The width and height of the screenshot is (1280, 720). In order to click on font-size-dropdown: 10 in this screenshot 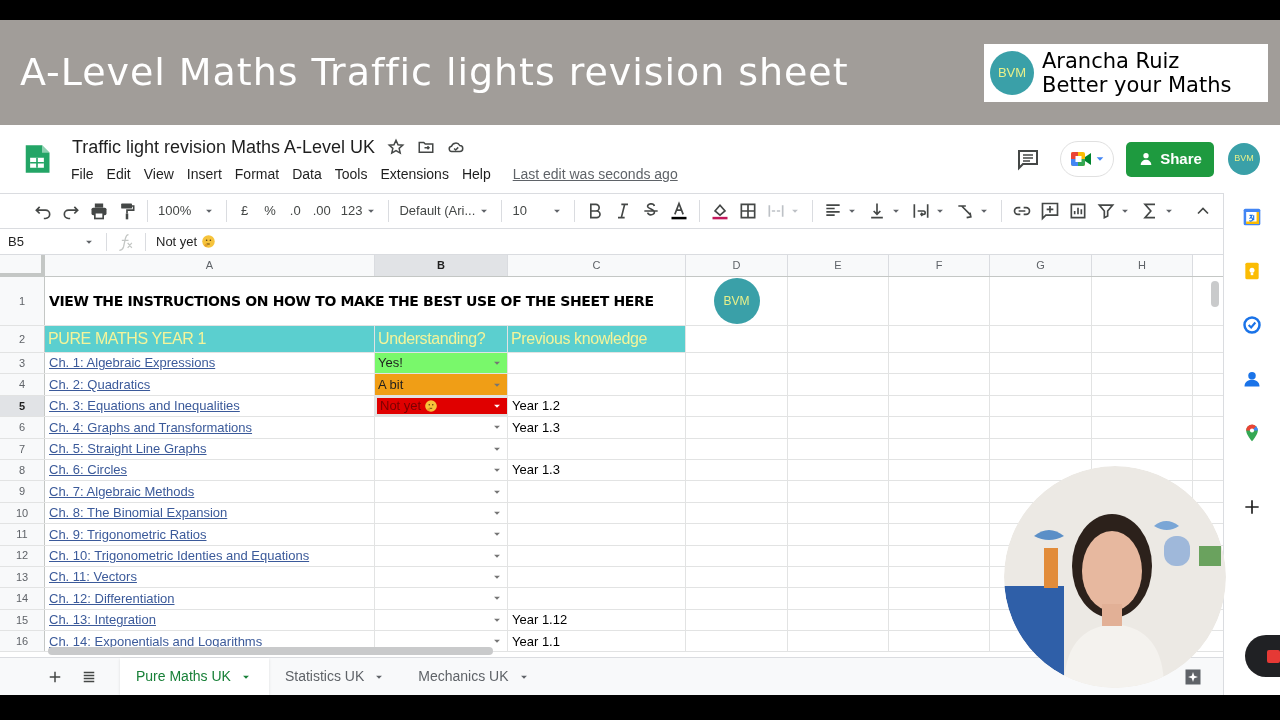, I will do `click(538, 211)`.